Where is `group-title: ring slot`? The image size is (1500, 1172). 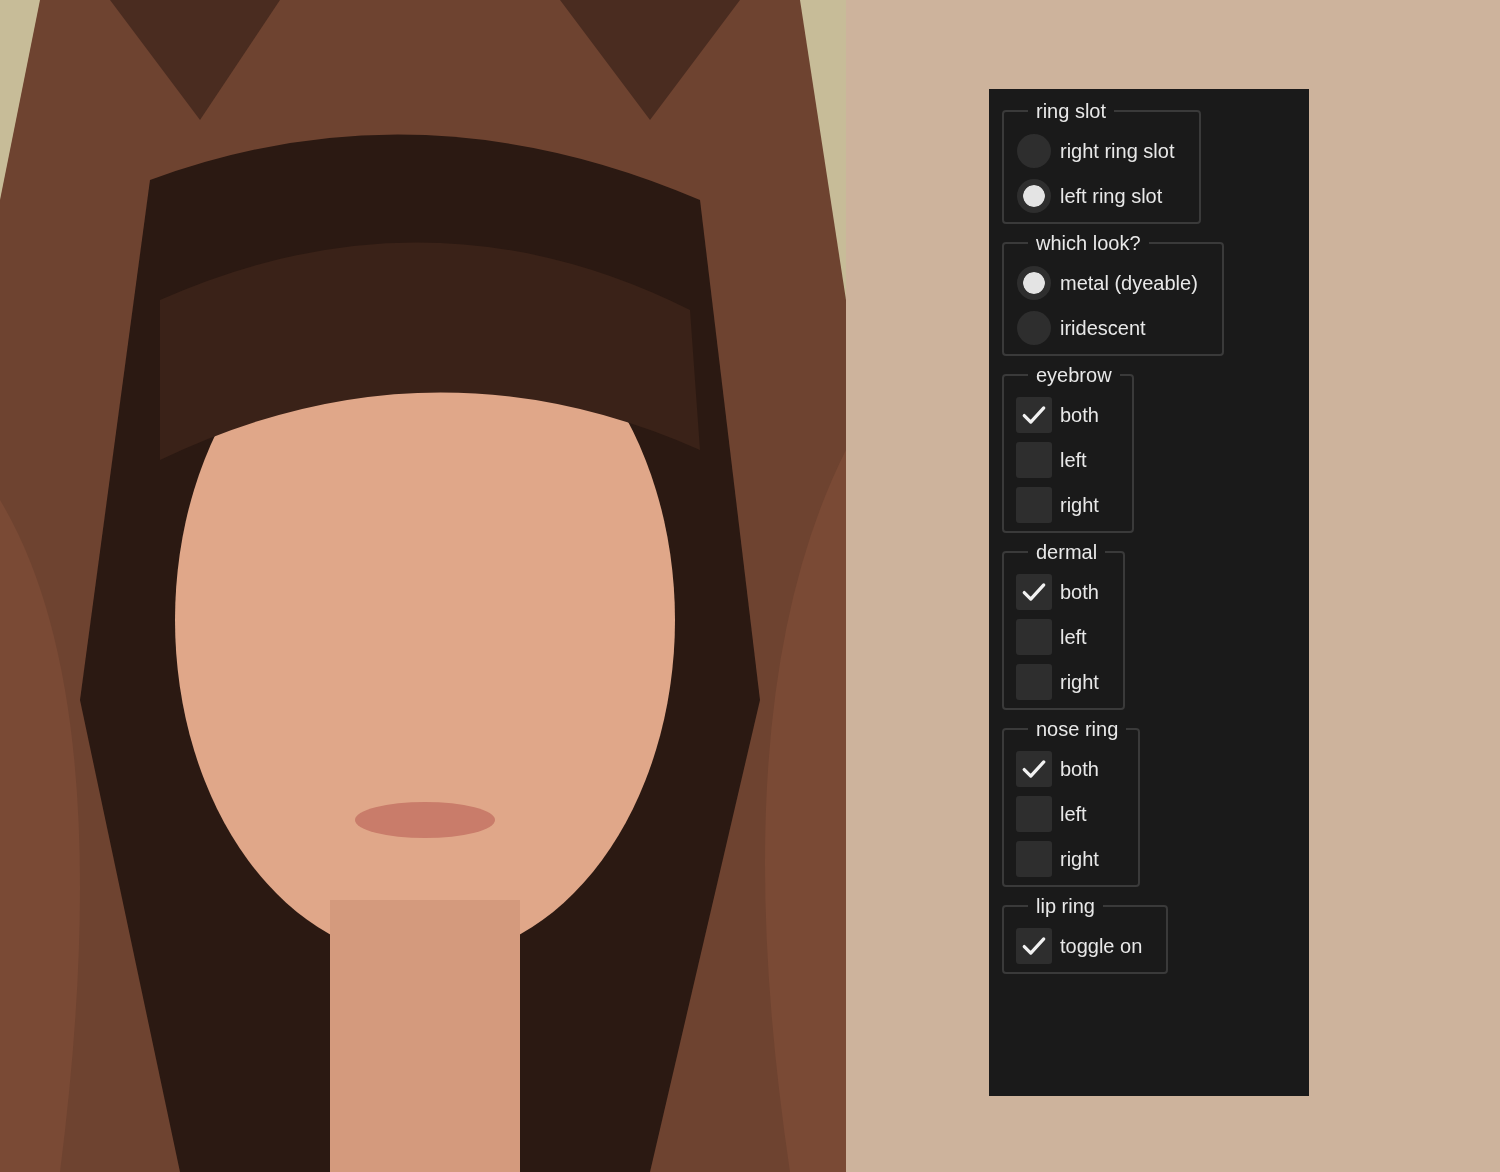 group-title: ring slot is located at coordinates (1071, 111).